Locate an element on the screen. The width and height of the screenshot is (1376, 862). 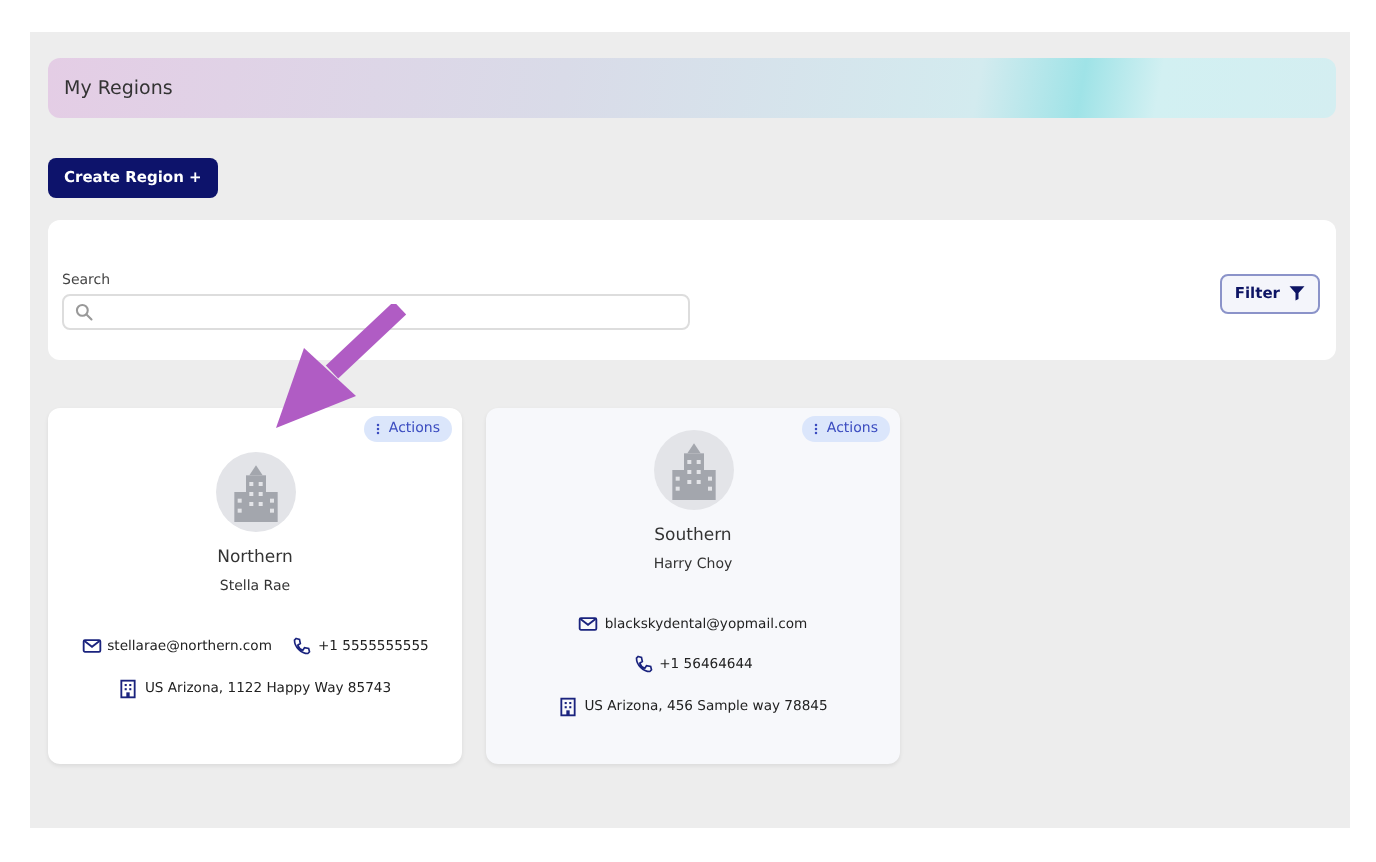
filter-icon is located at coordinates (1297, 293).